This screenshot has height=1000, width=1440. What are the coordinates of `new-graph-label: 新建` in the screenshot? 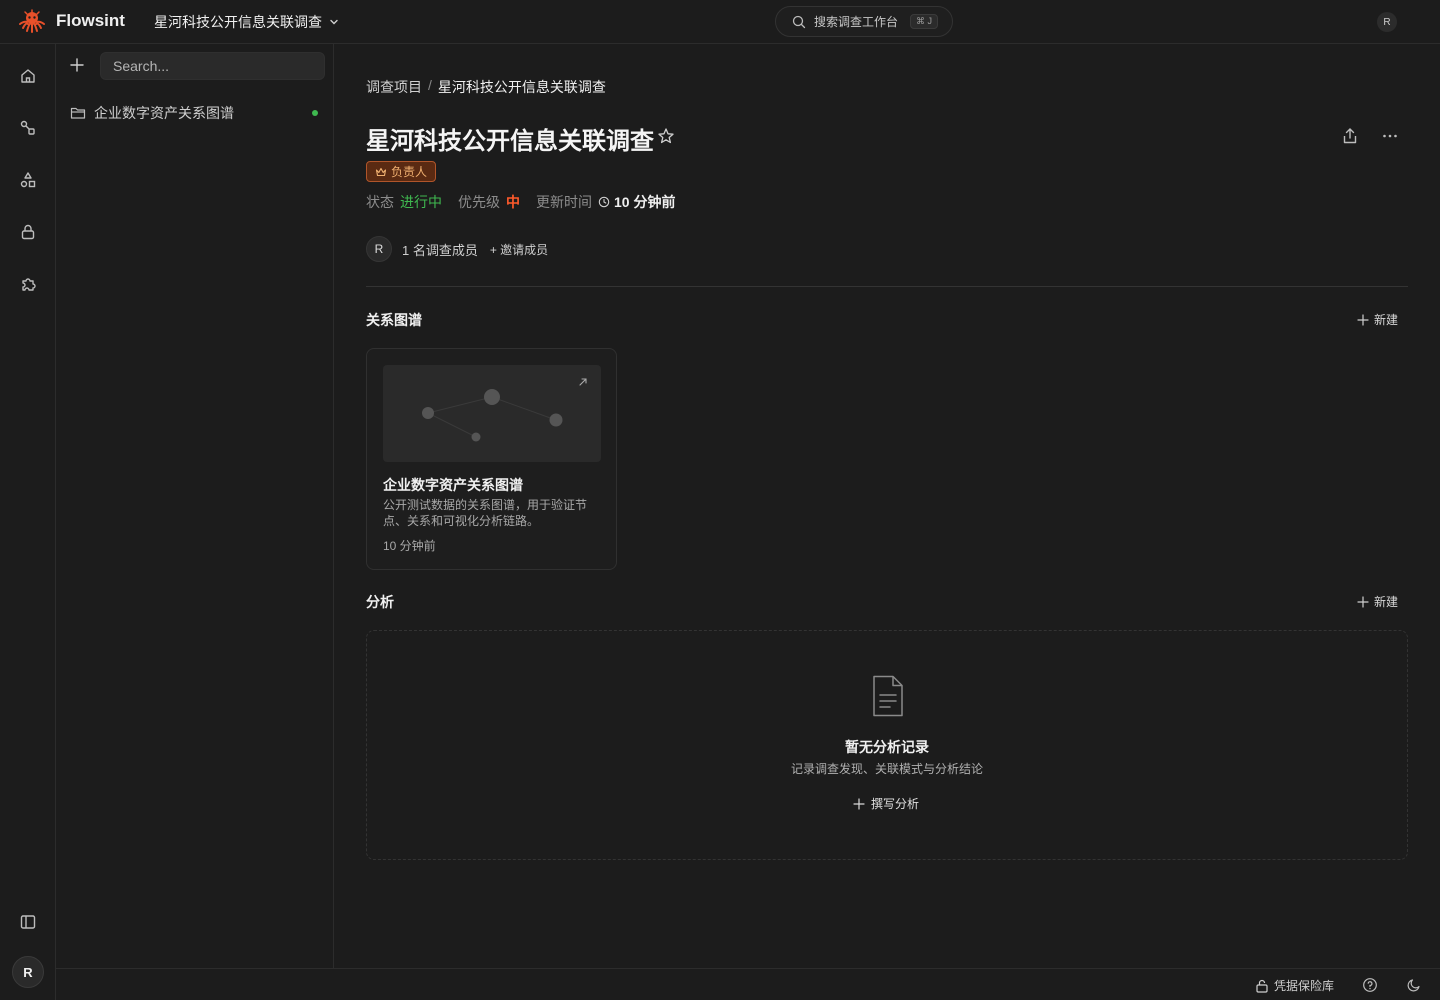 It's located at (1385, 320).